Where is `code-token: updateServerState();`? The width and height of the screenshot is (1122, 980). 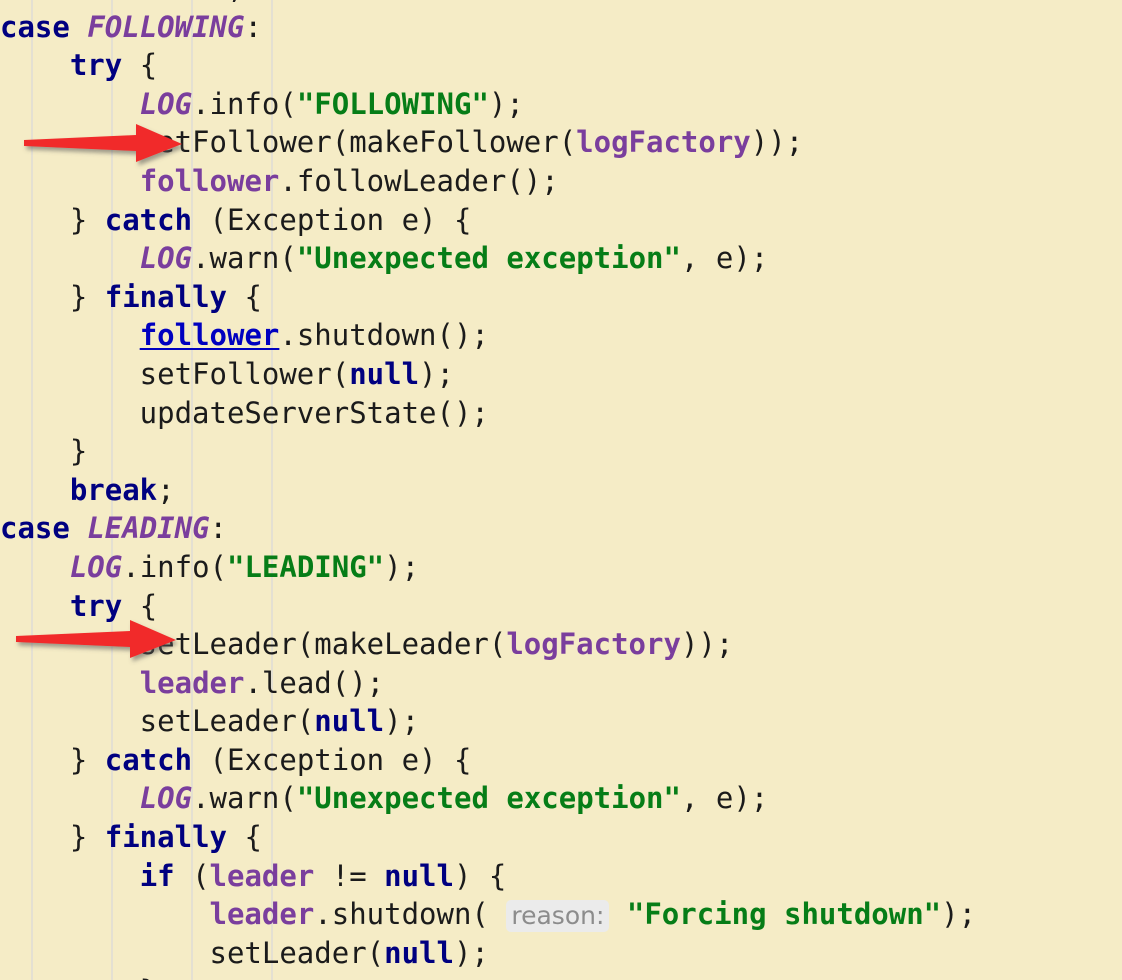
code-token: updateServerState(); is located at coordinates (244, 412).